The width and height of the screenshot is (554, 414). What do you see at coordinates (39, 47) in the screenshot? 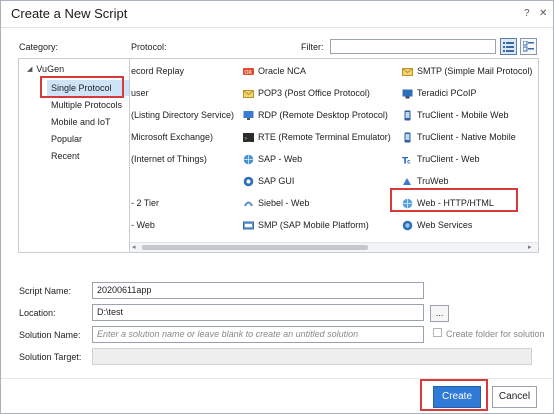
I see `category-label: Category:` at bounding box center [39, 47].